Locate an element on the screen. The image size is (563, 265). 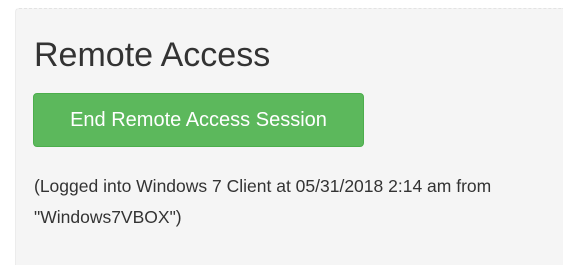
end-remote-access-session-button: End Remote Access Session is located at coordinates (198, 120).